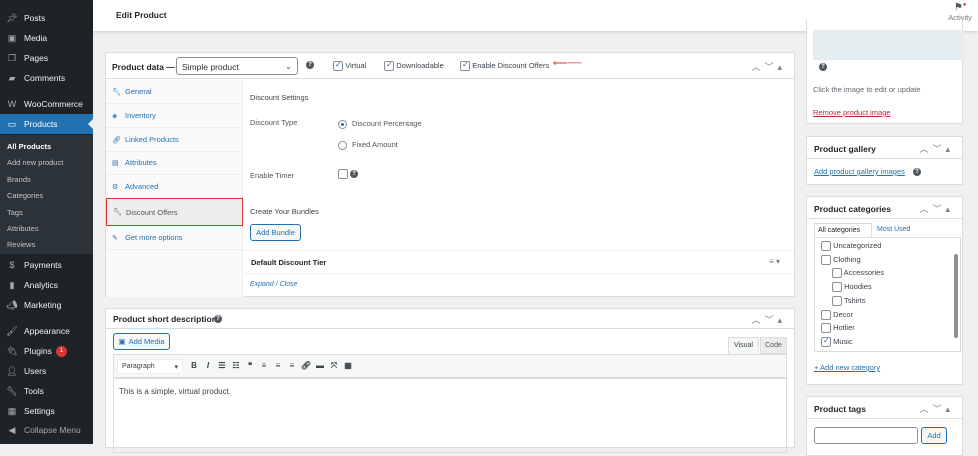 The width and height of the screenshot is (978, 456). What do you see at coordinates (334, 366) in the screenshot?
I see `fullscreen-icon: ⤧` at bounding box center [334, 366].